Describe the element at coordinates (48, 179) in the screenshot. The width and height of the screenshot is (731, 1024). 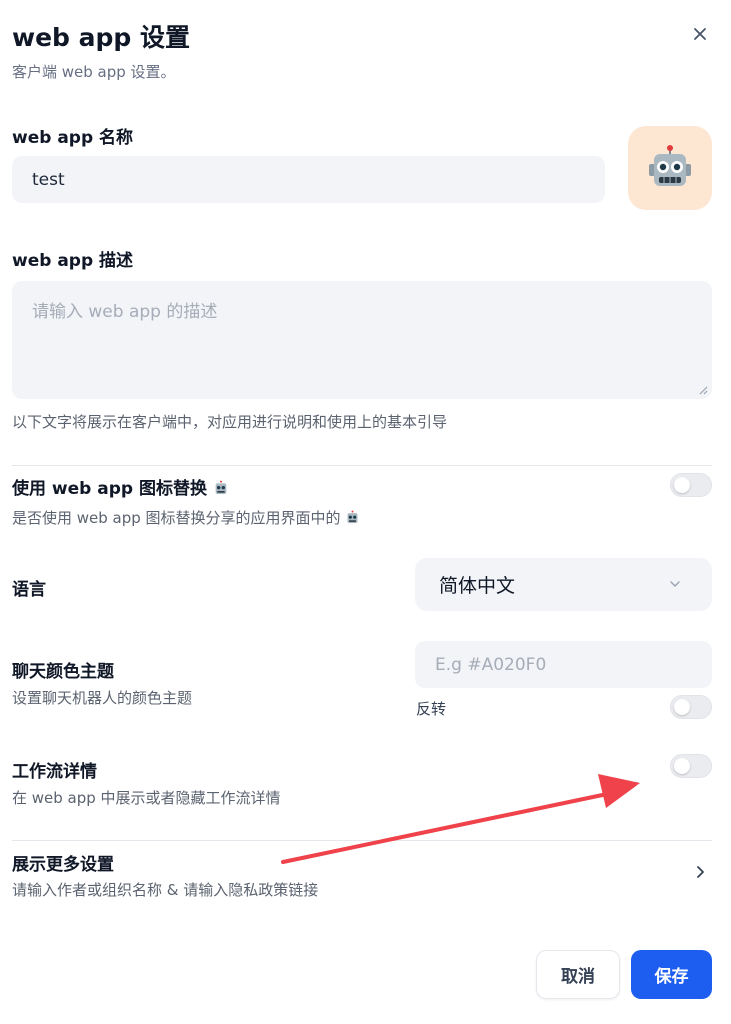
I see `name-input-value: test` at that location.